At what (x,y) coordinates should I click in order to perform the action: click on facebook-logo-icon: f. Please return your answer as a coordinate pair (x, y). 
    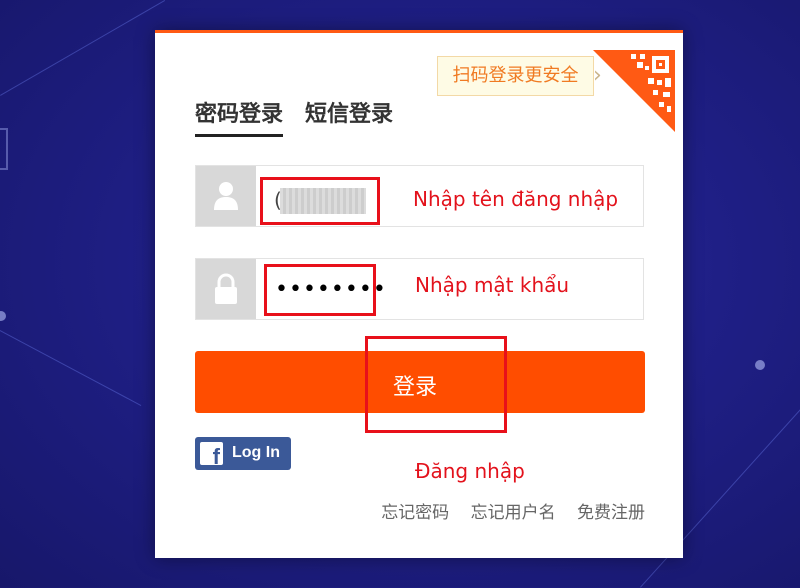
    Looking at the image, I should click on (211, 455).